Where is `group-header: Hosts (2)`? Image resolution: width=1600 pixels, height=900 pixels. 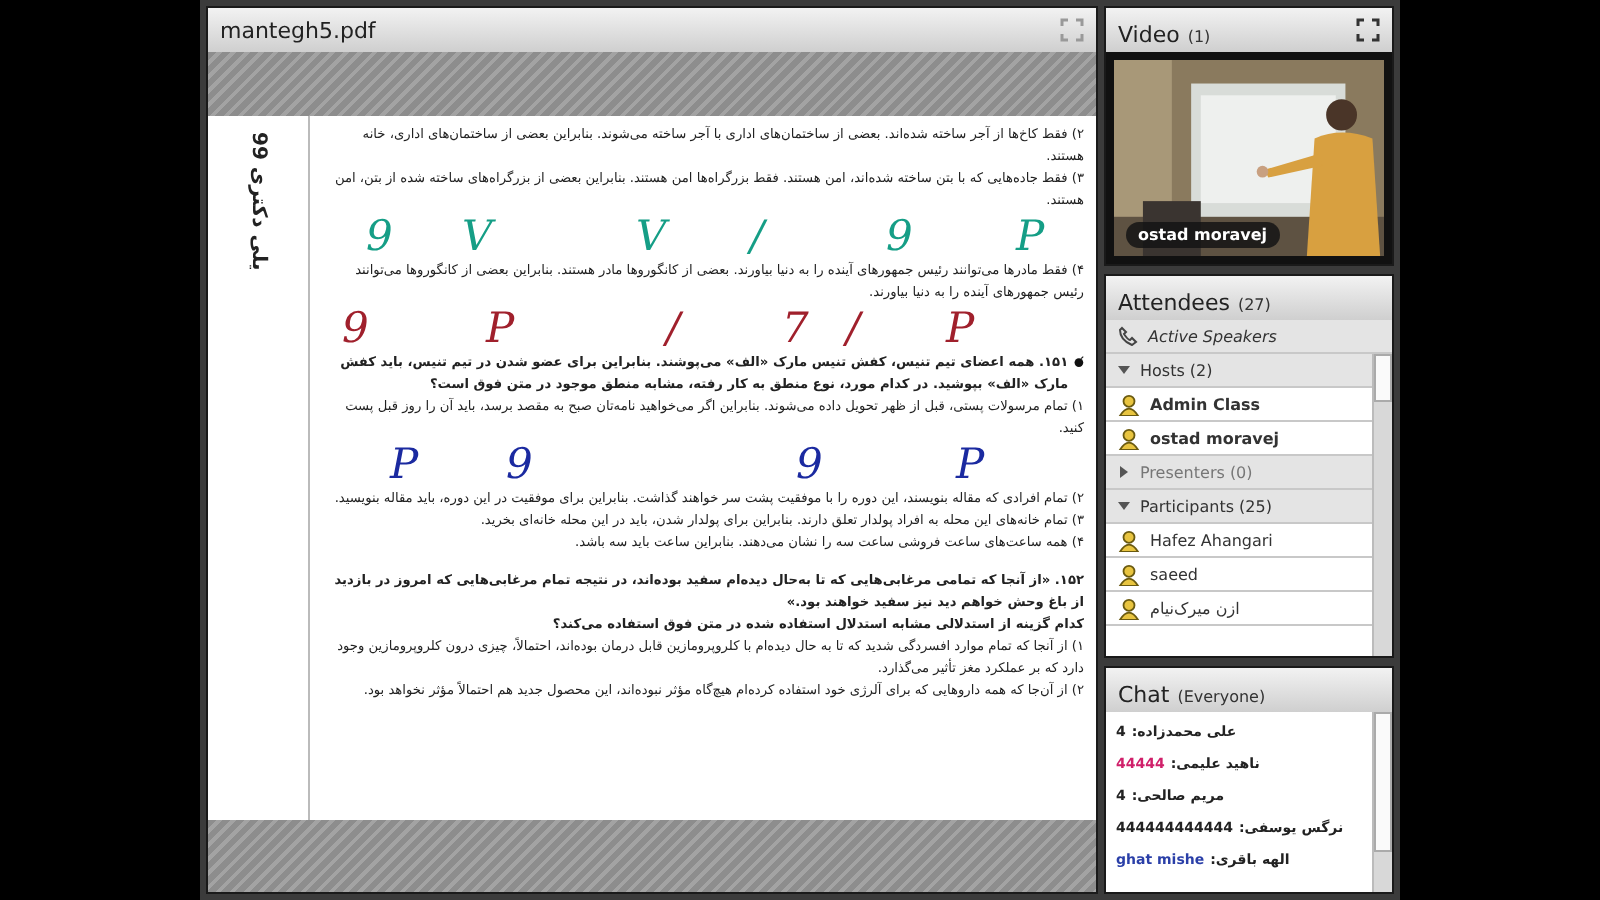 group-header: Hosts (2) is located at coordinates (1239, 371).